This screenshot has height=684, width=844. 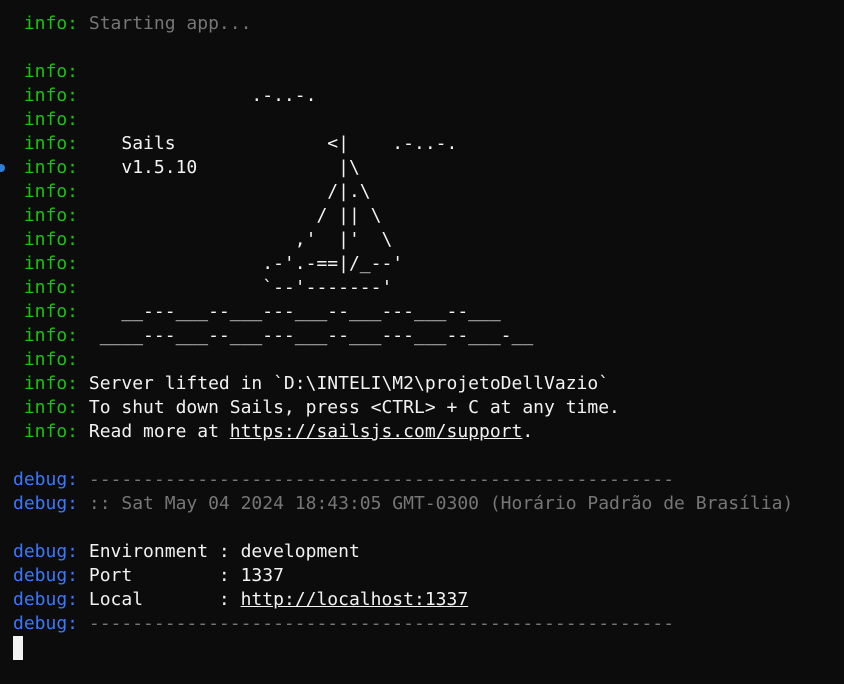 I want to click on log-line: info: `--'-------', so click(x=428, y=288).